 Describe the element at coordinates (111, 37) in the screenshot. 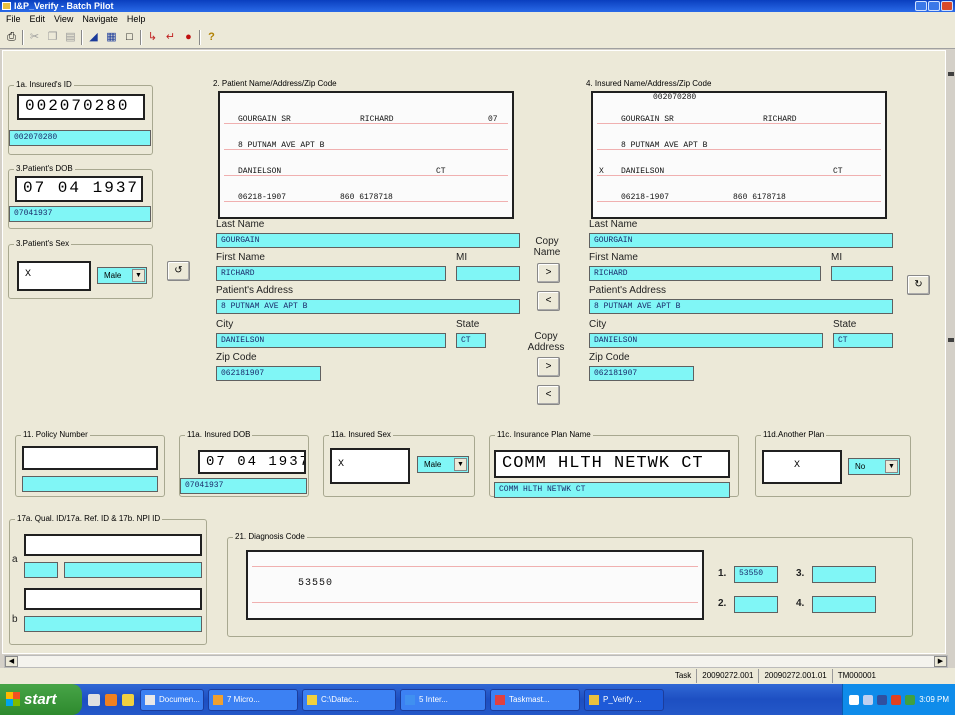

I see `grid-icon: ▦` at that location.